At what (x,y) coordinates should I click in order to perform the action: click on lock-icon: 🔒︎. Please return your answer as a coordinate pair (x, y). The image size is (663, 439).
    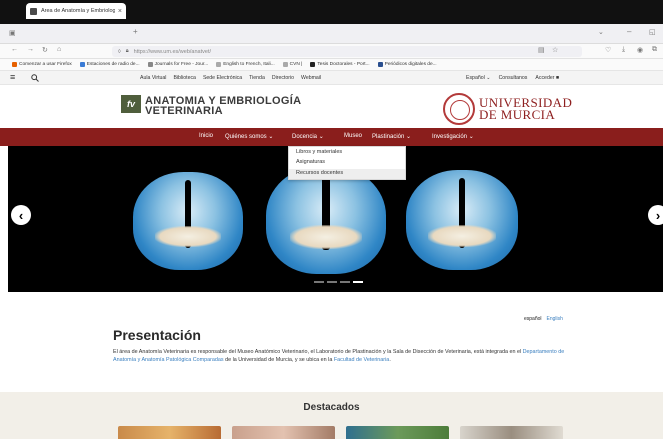
    Looking at the image, I should click on (127, 51).